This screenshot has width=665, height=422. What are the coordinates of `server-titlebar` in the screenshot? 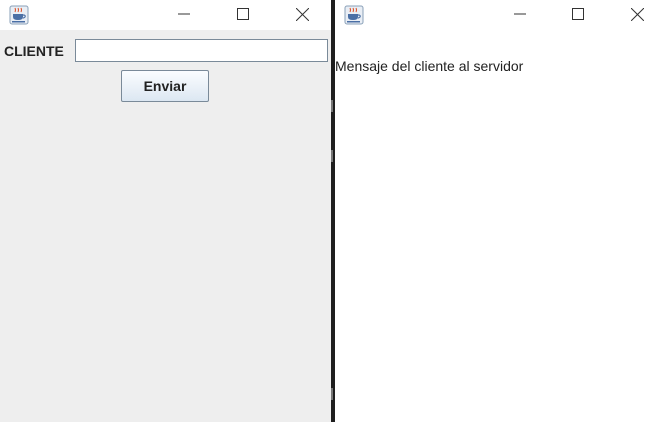 It's located at (500, 15).